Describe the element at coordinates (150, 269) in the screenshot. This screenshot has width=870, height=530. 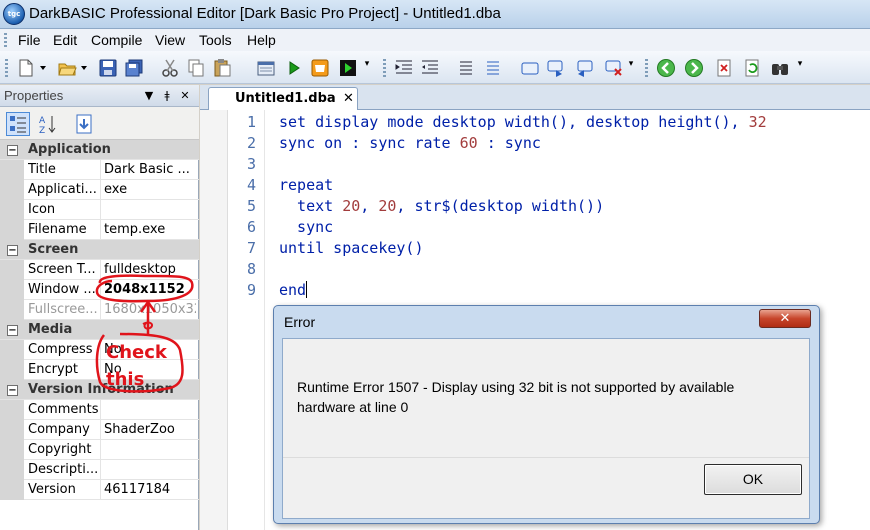
I see `property-value: fulldesktop` at that location.